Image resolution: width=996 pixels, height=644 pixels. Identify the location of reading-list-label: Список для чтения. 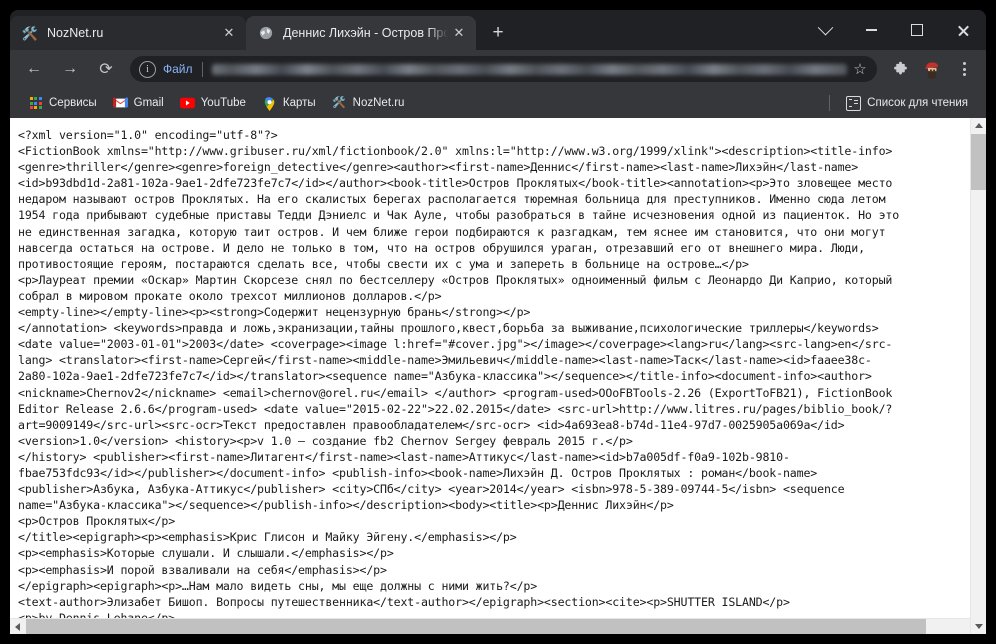
(917, 103).